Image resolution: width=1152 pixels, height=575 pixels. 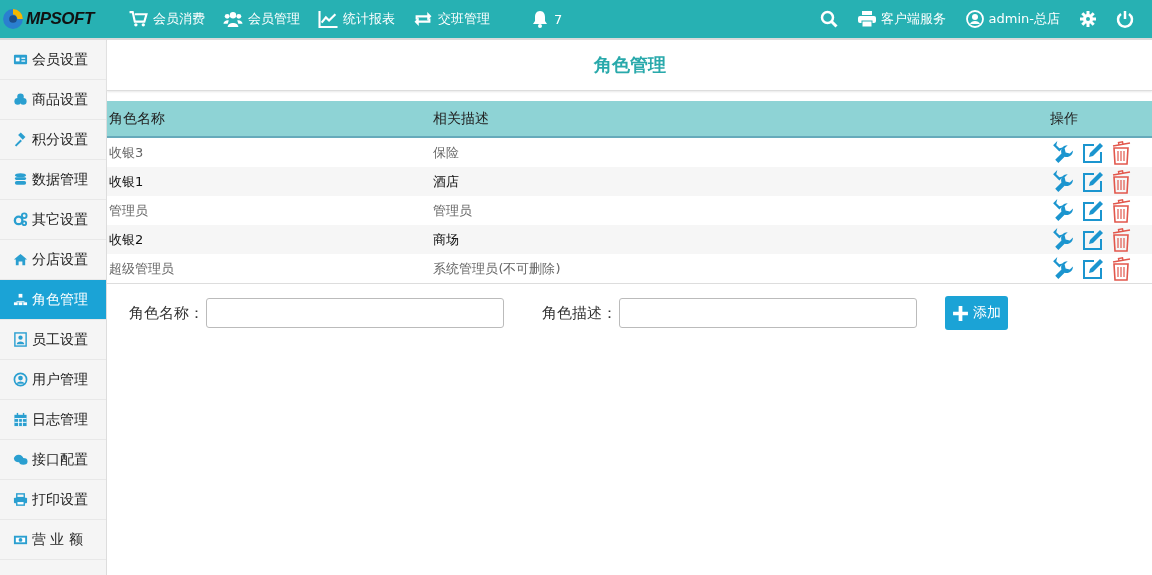 What do you see at coordinates (53, 540) in the screenshot?
I see `sidebar-item: 营 业 额` at bounding box center [53, 540].